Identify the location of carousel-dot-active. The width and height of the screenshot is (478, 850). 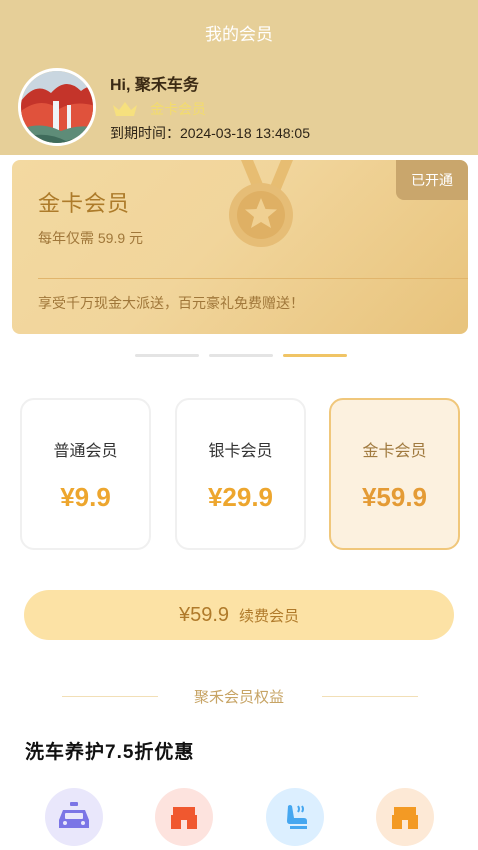
(315, 355).